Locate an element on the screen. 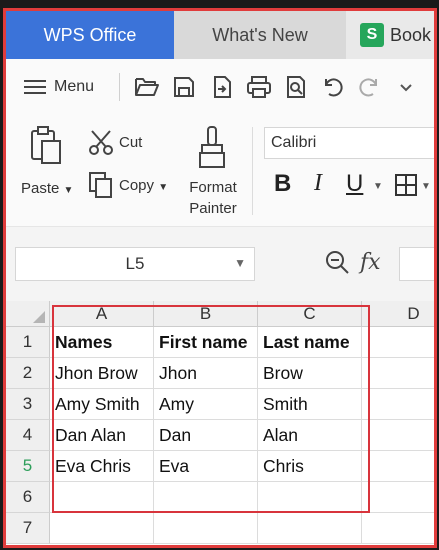 This screenshot has width=439, height=550. cell-c6 is located at coordinates (310, 497).